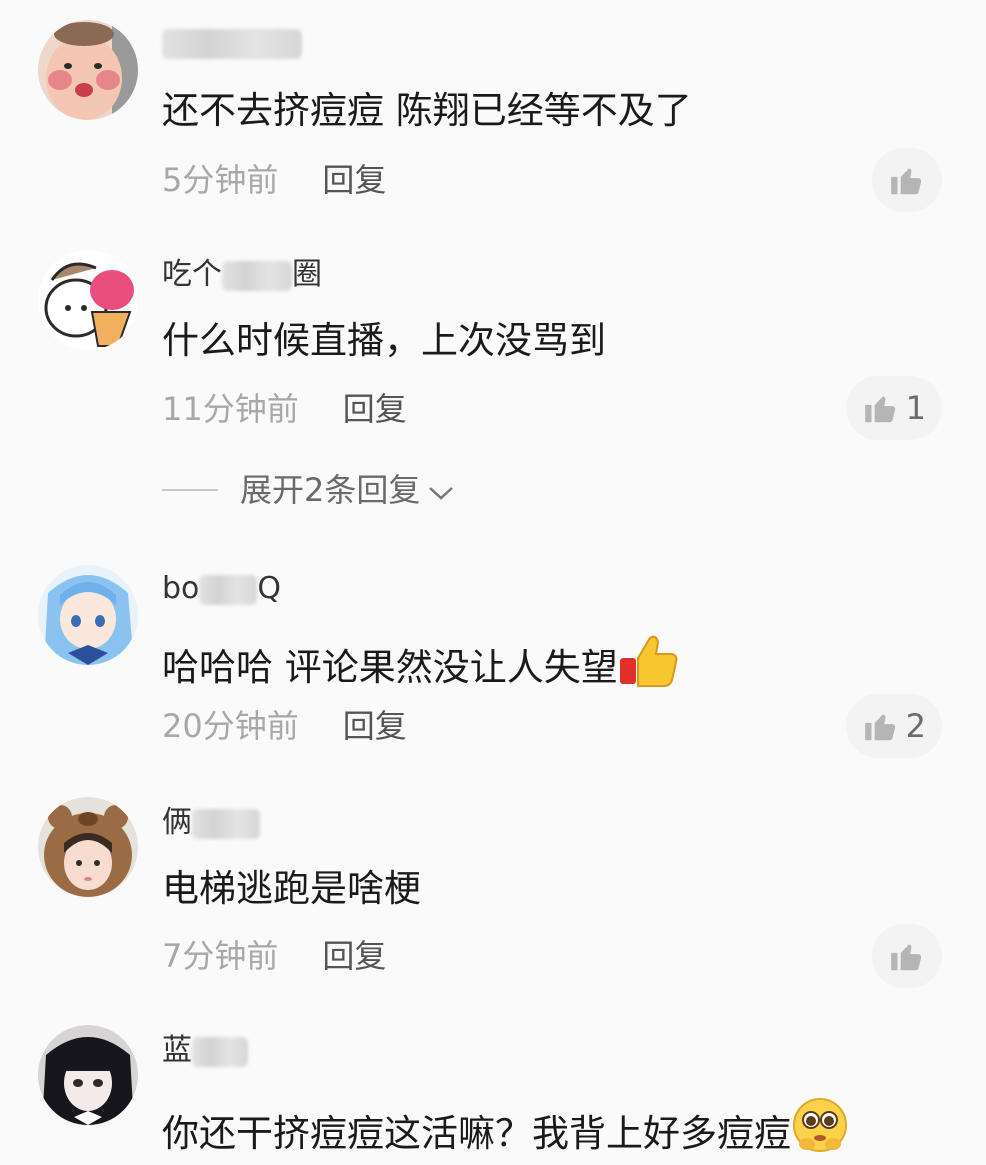  Describe the element at coordinates (291, 888) in the screenshot. I see `comment-text: 电梯逃跑是啥梗` at that location.